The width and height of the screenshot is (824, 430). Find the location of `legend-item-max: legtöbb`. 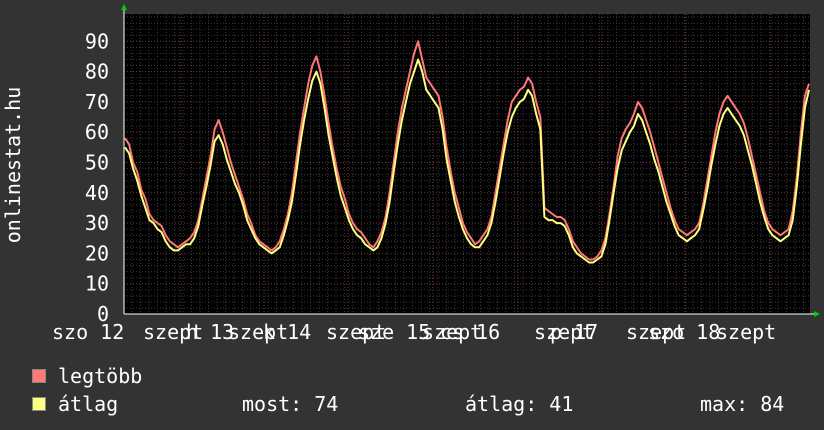

legend-item-max: legtöbb is located at coordinates (87, 376).